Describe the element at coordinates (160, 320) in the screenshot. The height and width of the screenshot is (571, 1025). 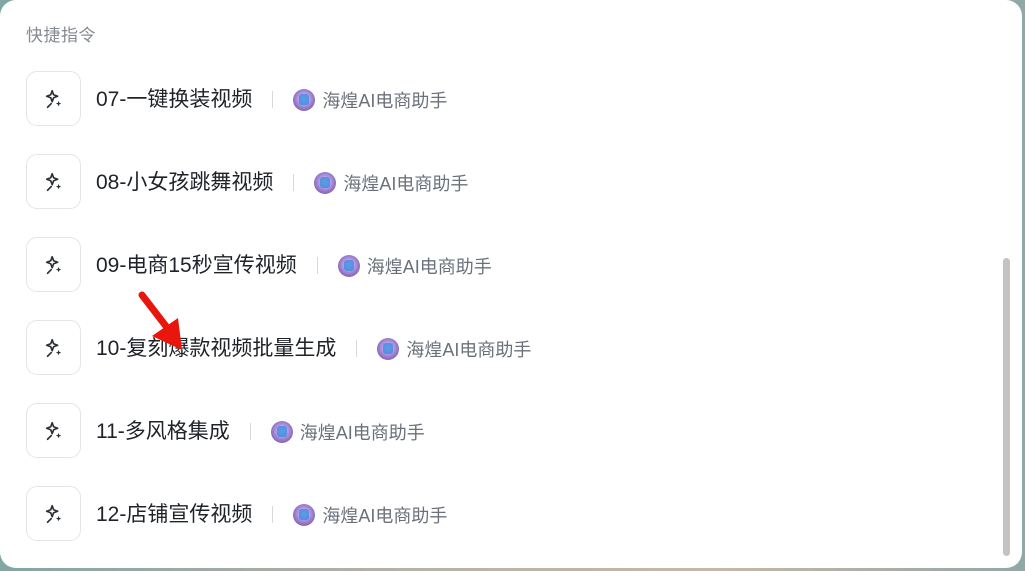
I see `annotation-arrow-icon` at that location.